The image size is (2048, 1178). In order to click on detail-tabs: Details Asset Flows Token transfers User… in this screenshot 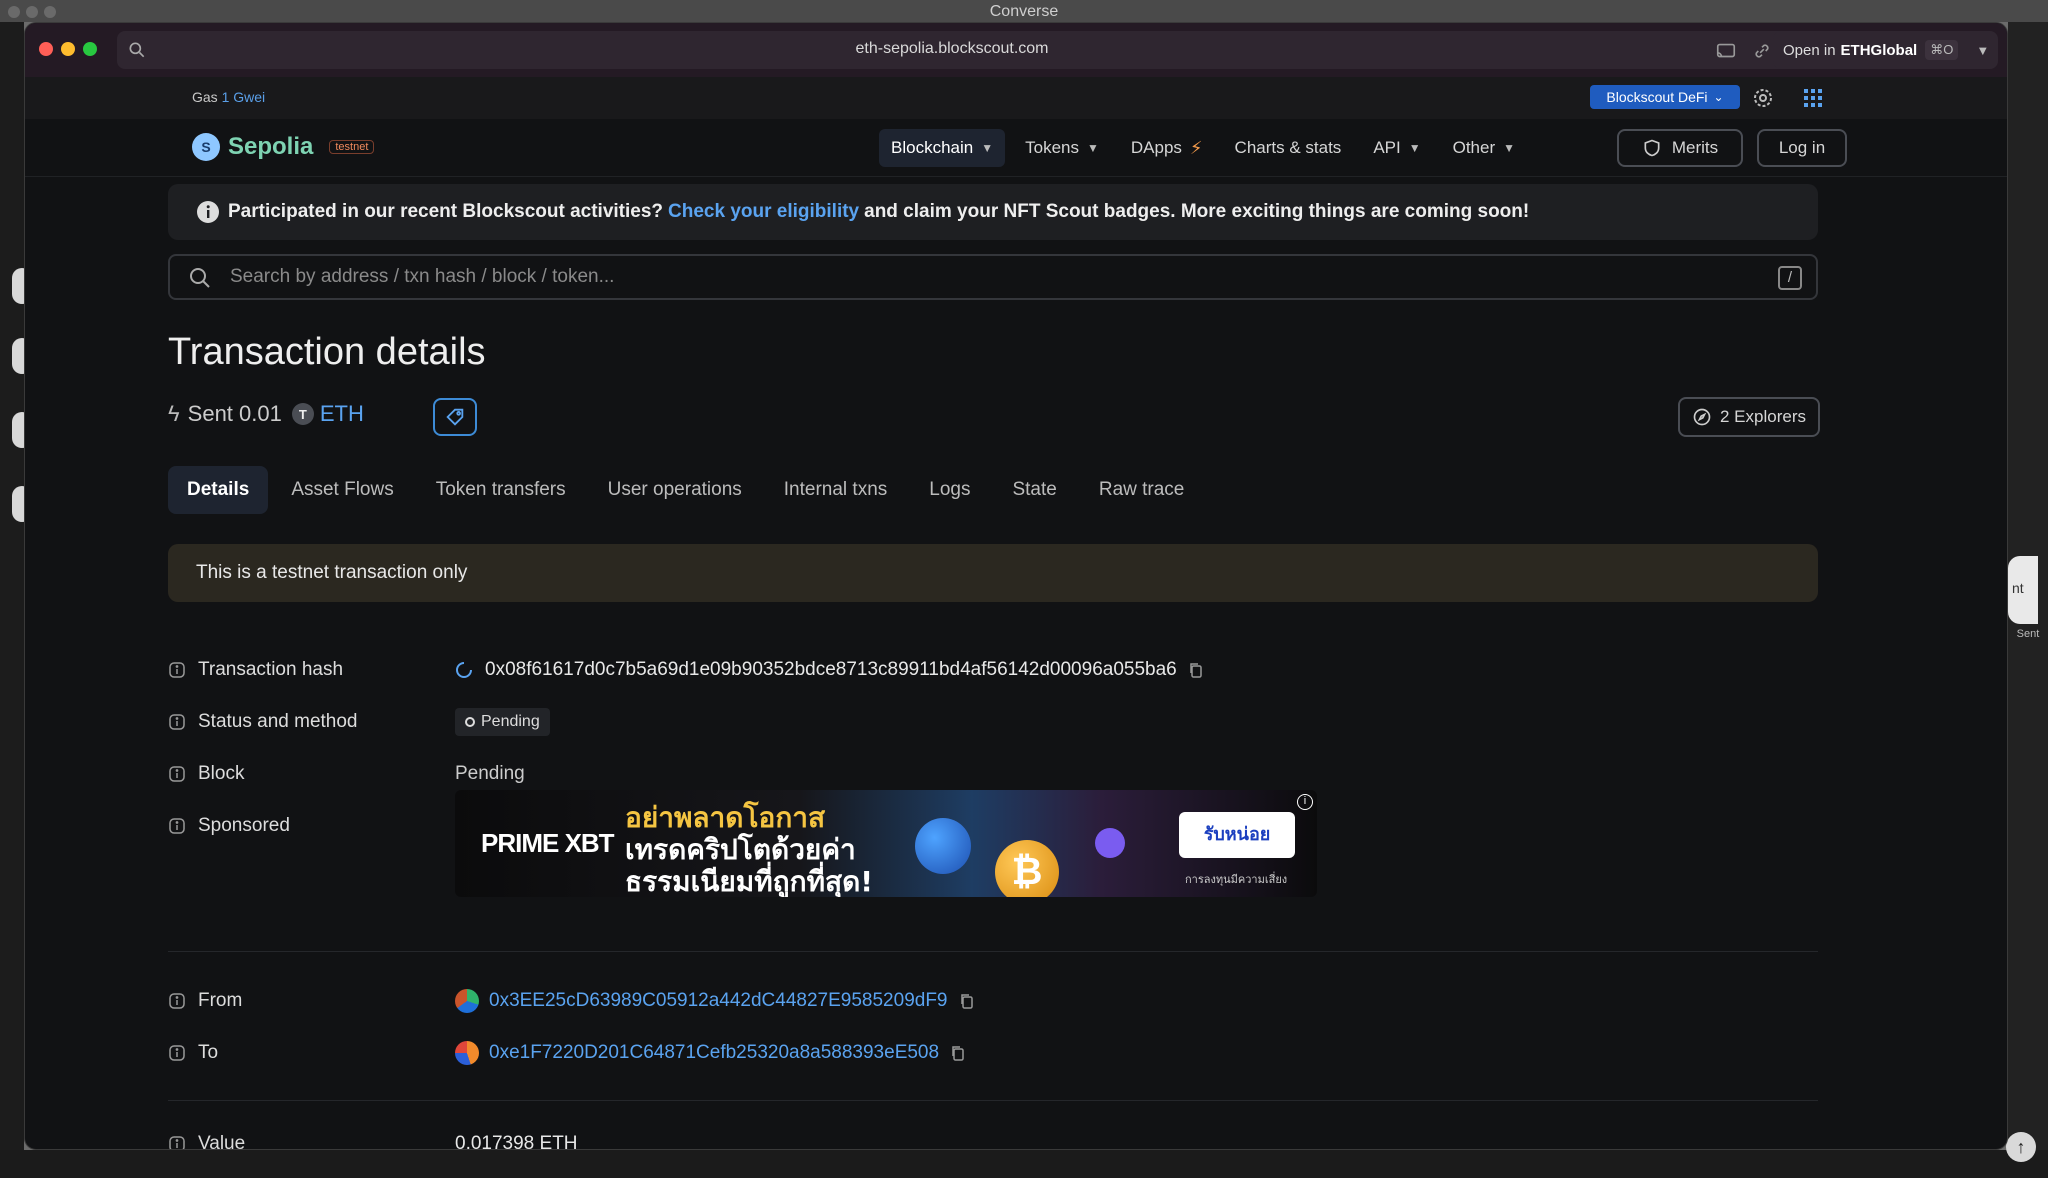, I will do `click(685, 490)`.